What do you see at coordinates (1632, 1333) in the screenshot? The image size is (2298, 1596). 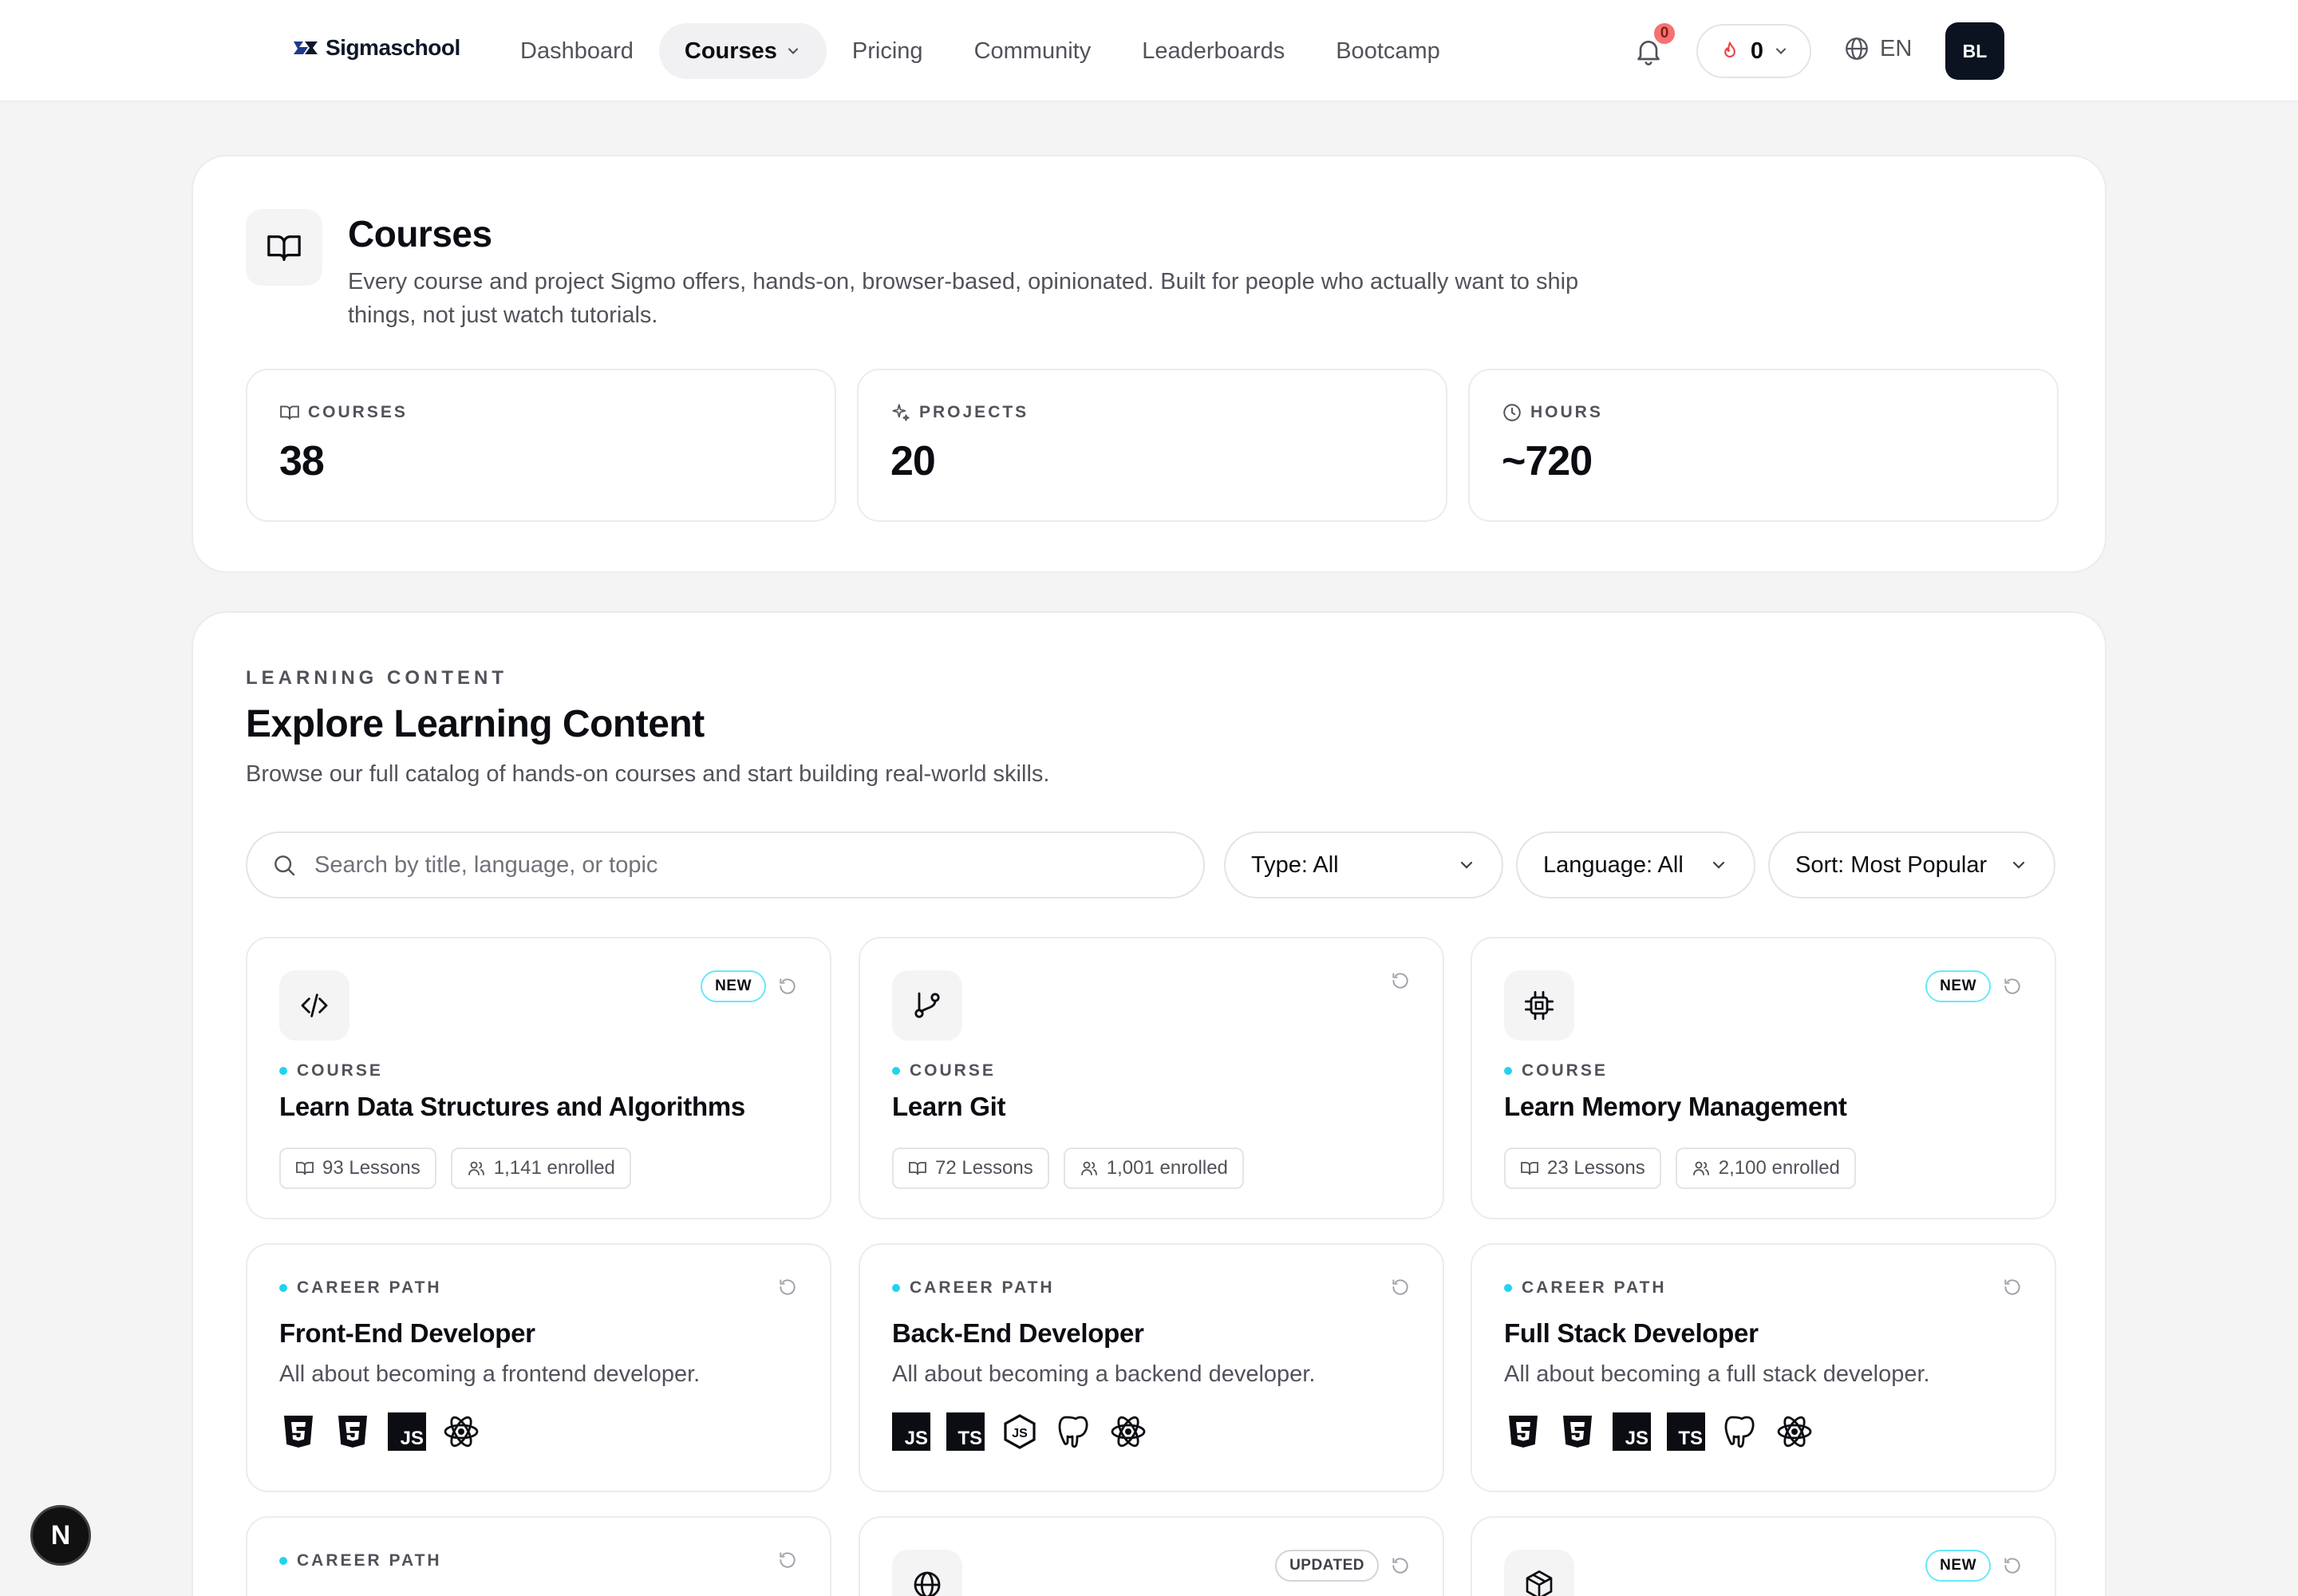 I see `card-title: Full Stack Developer` at bounding box center [1632, 1333].